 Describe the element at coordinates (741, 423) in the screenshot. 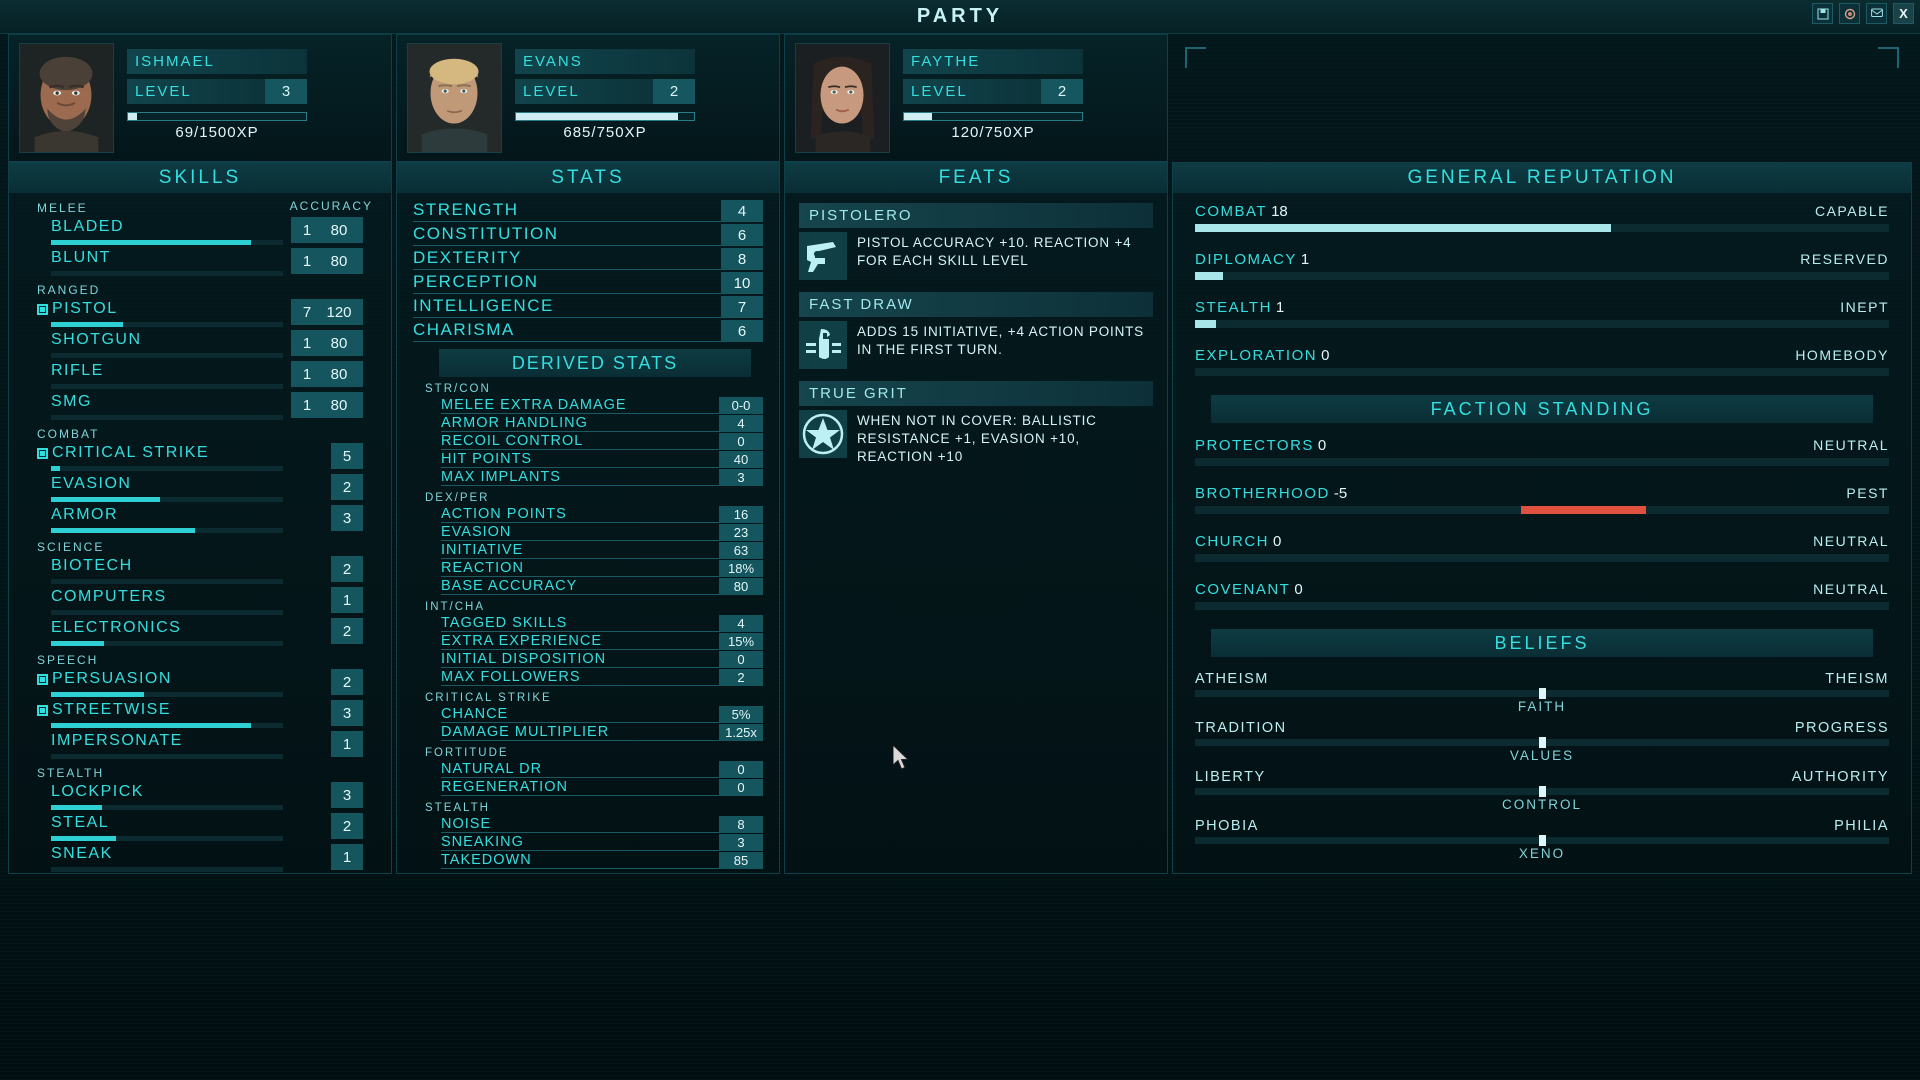

I see `derived-stat-value: 4` at that location.